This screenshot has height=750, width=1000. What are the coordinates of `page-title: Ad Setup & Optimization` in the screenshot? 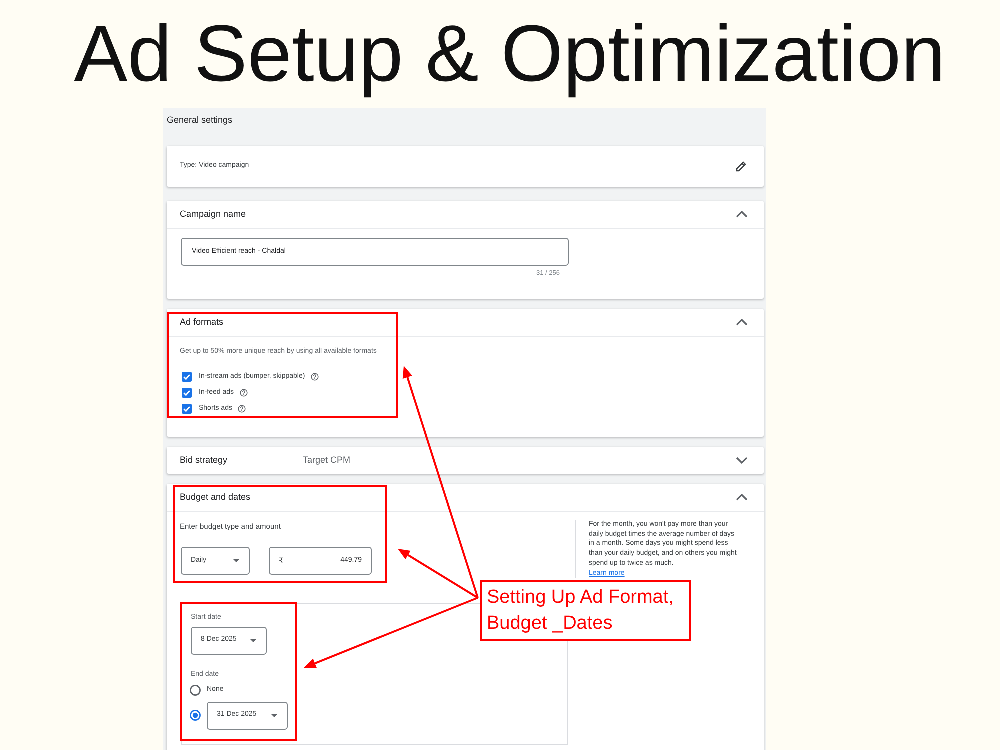 It's located at (510, 54).